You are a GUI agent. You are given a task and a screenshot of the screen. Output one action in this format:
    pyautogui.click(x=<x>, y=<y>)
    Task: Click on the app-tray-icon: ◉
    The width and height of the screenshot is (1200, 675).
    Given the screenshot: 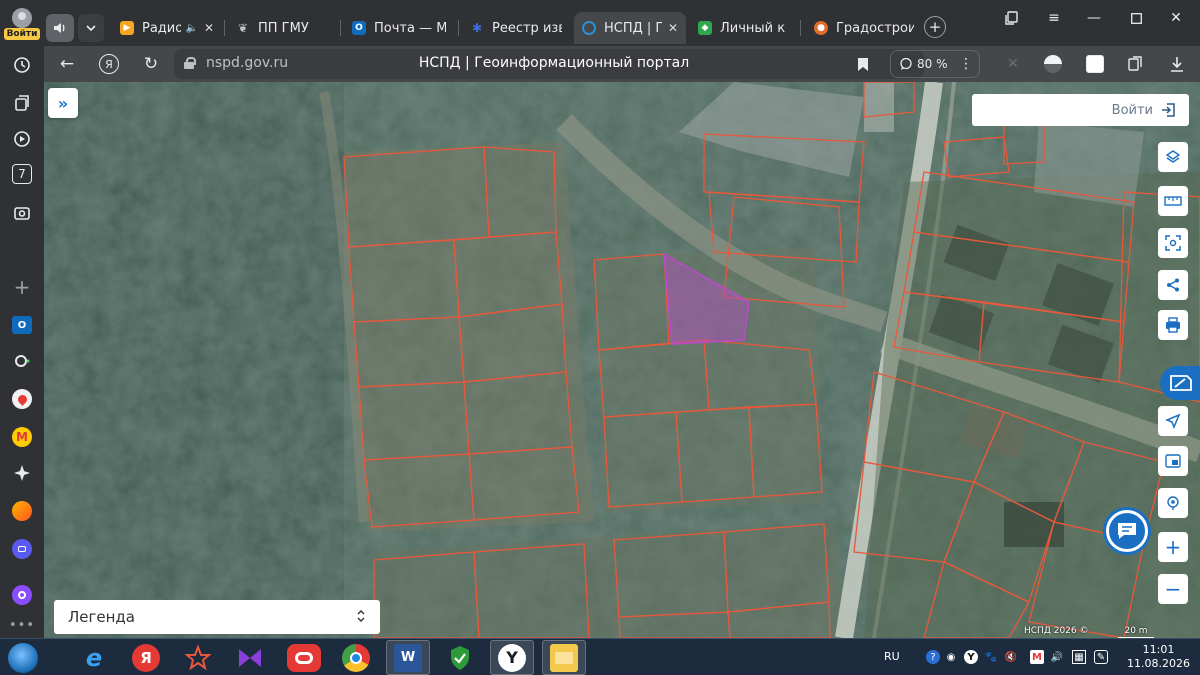 What is the action you would take?
    pyautogui.click(x=951, y=657)
    